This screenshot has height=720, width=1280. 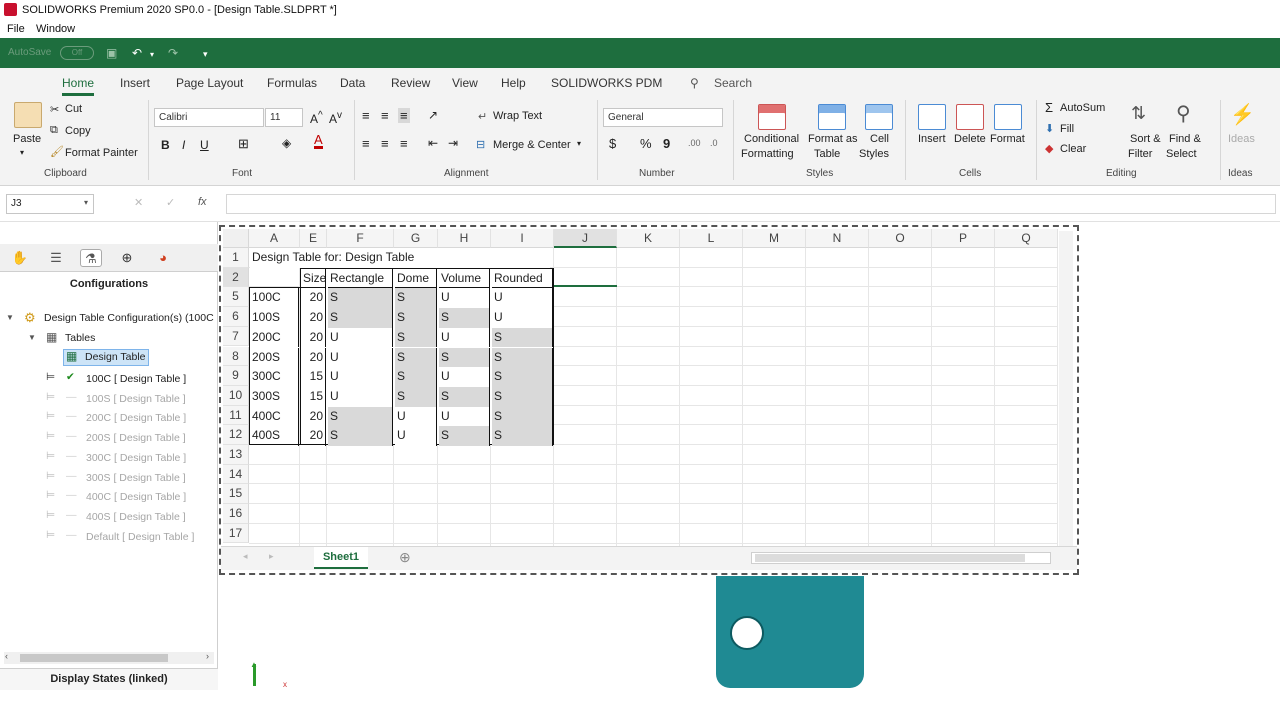 I want to click on align-bottom-icon: ≡, so click(x=404, y=115).